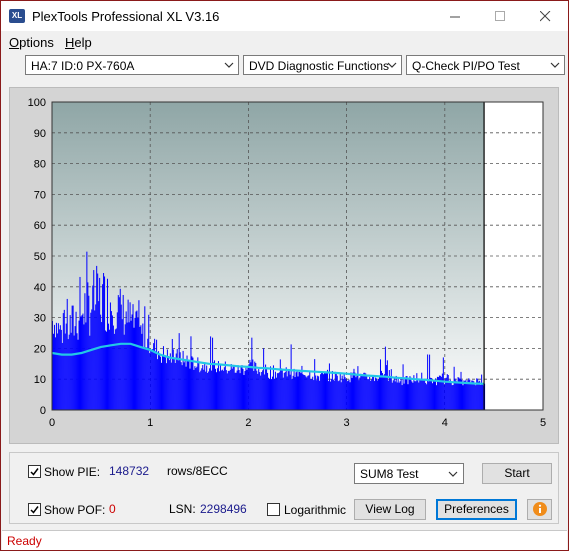 The height and width of the screenshot is (551, 569). Describe the element at coordinates (31, 42) in the screenshot. I see `menu-options: Options` at that location.